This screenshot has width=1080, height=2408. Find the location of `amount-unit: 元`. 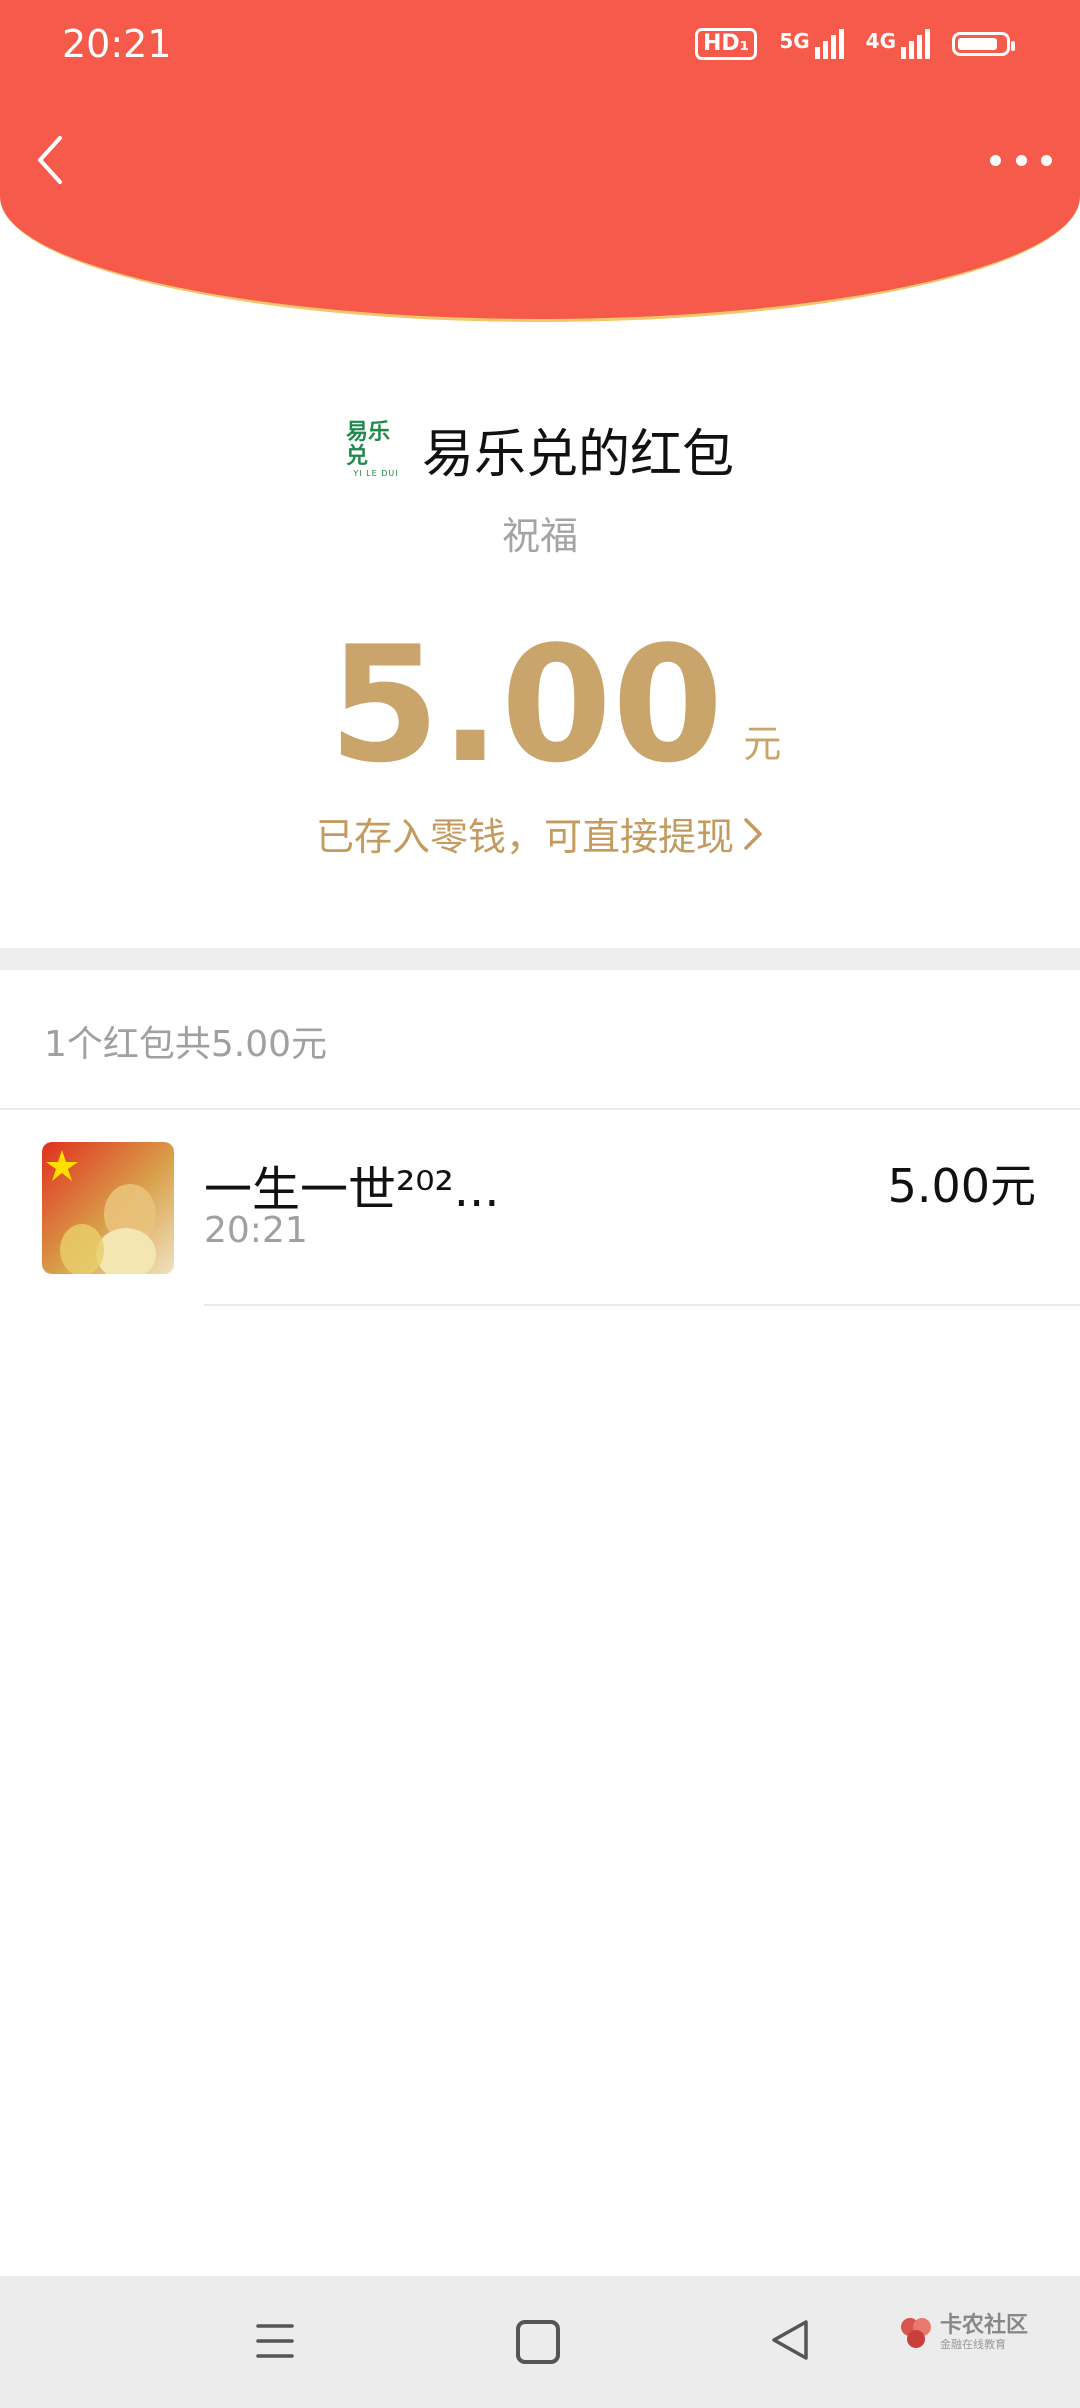

amount-unit: 元 is located at coordinates (762, 744).